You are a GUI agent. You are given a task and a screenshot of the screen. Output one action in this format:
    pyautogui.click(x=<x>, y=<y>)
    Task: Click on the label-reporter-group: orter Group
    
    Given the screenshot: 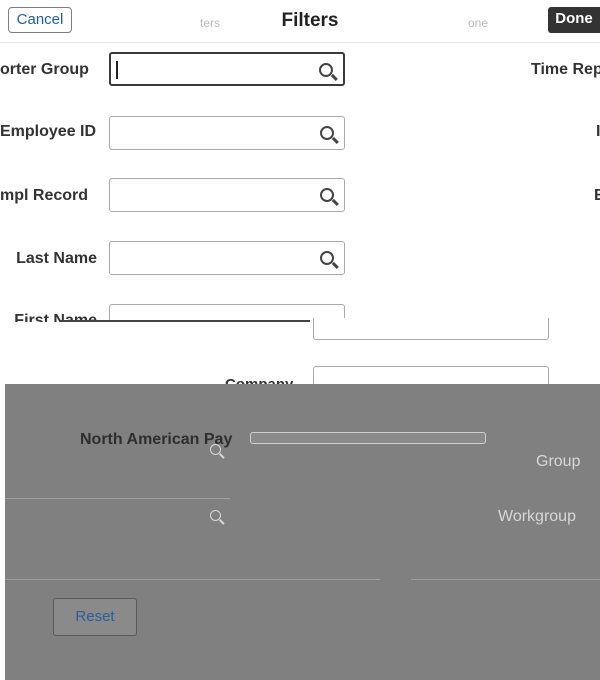 What is the action you would take?
    pyautogui.click(x=44, y=69)
    